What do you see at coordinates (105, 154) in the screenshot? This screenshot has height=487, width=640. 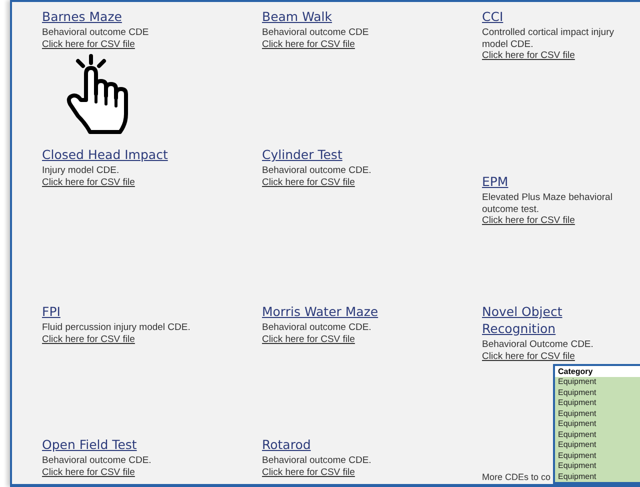 I see `cde-title-link: Closed Head Impact` at bounding box center [105, 154].